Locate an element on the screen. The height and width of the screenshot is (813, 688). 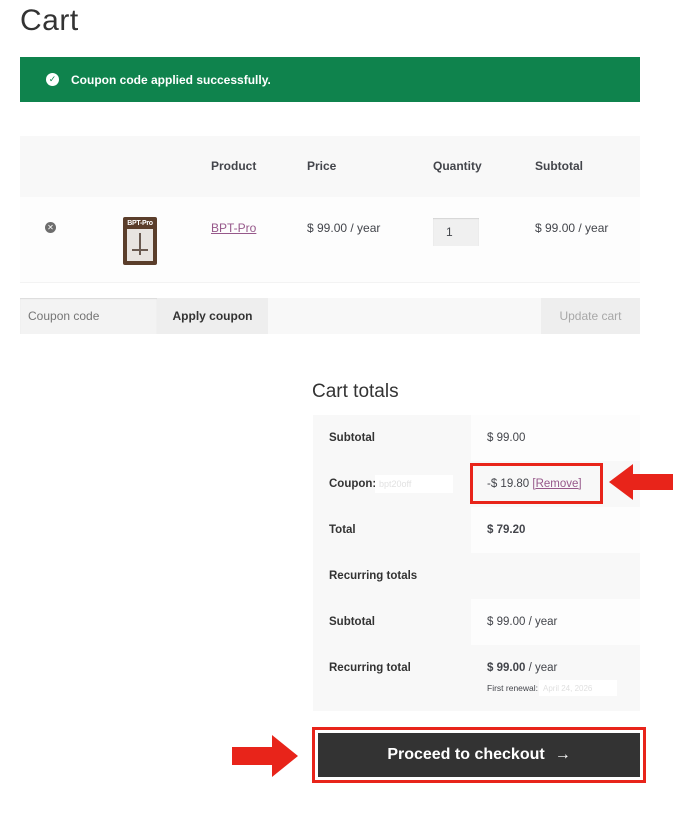
total-amount: $ 79.20 is located at coordinates (506, 530).